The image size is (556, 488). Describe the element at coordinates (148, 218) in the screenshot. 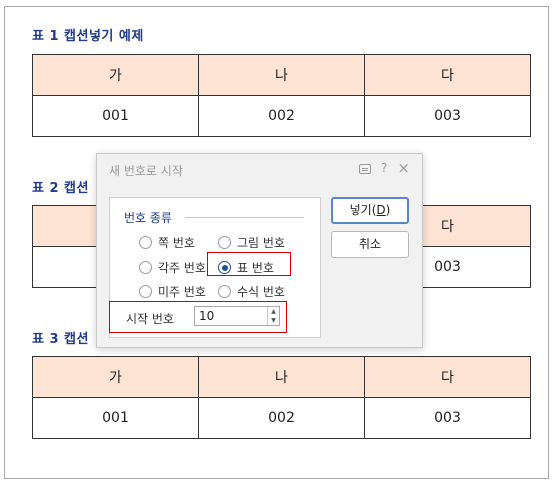

I see `group-title: 번호 종류` at that location.